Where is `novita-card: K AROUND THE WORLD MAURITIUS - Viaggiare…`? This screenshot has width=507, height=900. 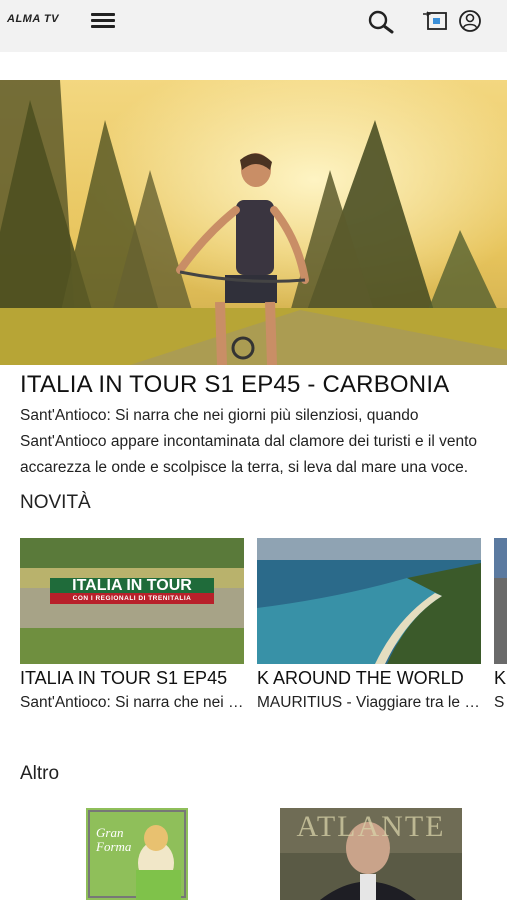 novita-card: K AROUND THE WORLD MAURITIUS - Viaggiare… is located at coordinates (369, 625).